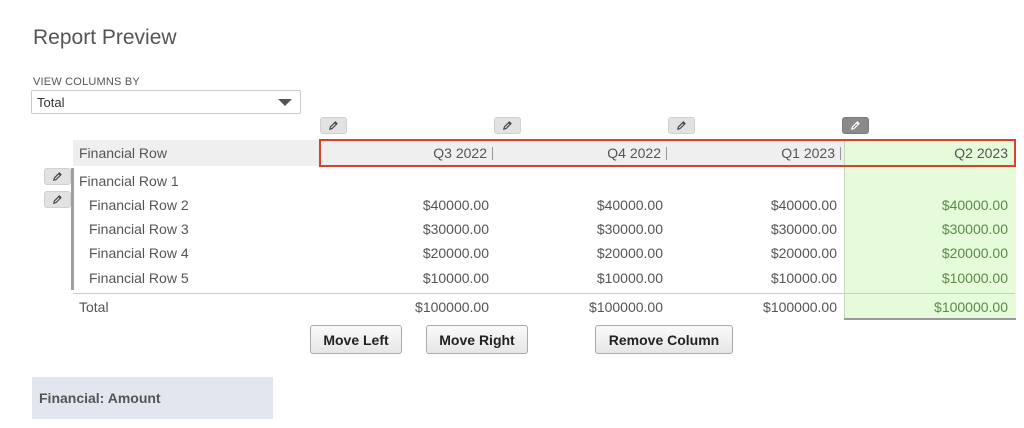  I want to click on view-columns-selected-value: Total, so click(51, 102).